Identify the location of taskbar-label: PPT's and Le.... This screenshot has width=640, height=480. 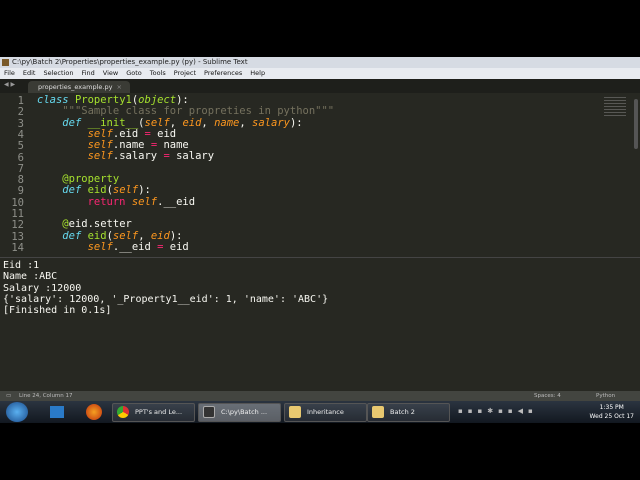
(159, 412).